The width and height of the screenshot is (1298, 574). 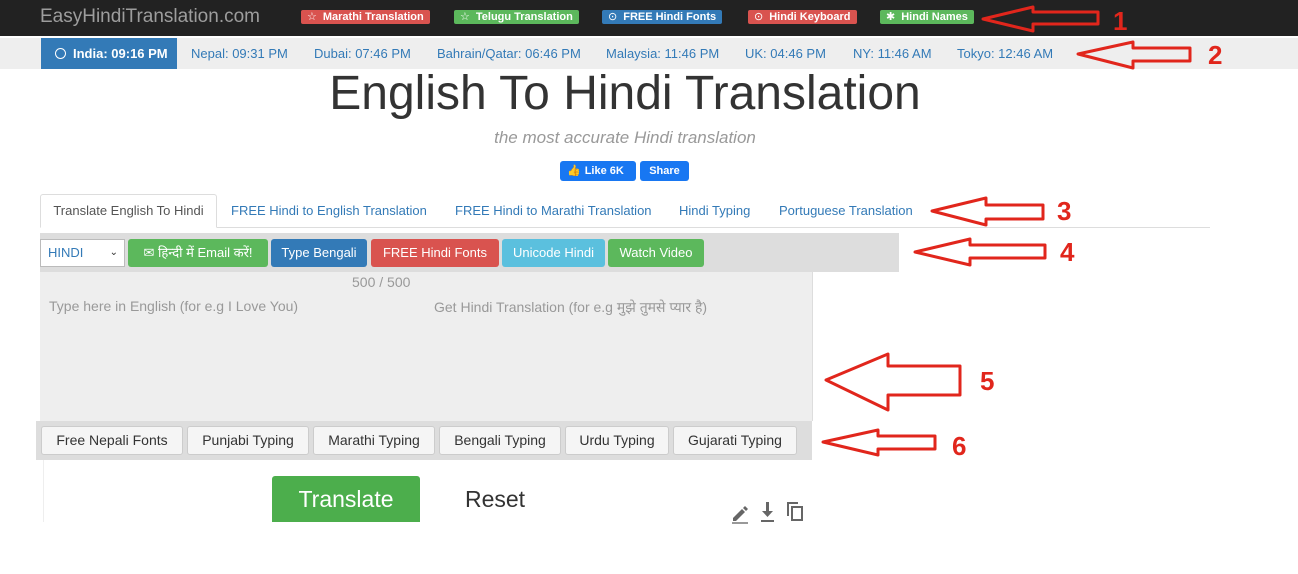 What do you see at coordinates (1215, 55) in the screenshot?
I see `annotation-label-2: 2` at bounding box center [1215, 55].